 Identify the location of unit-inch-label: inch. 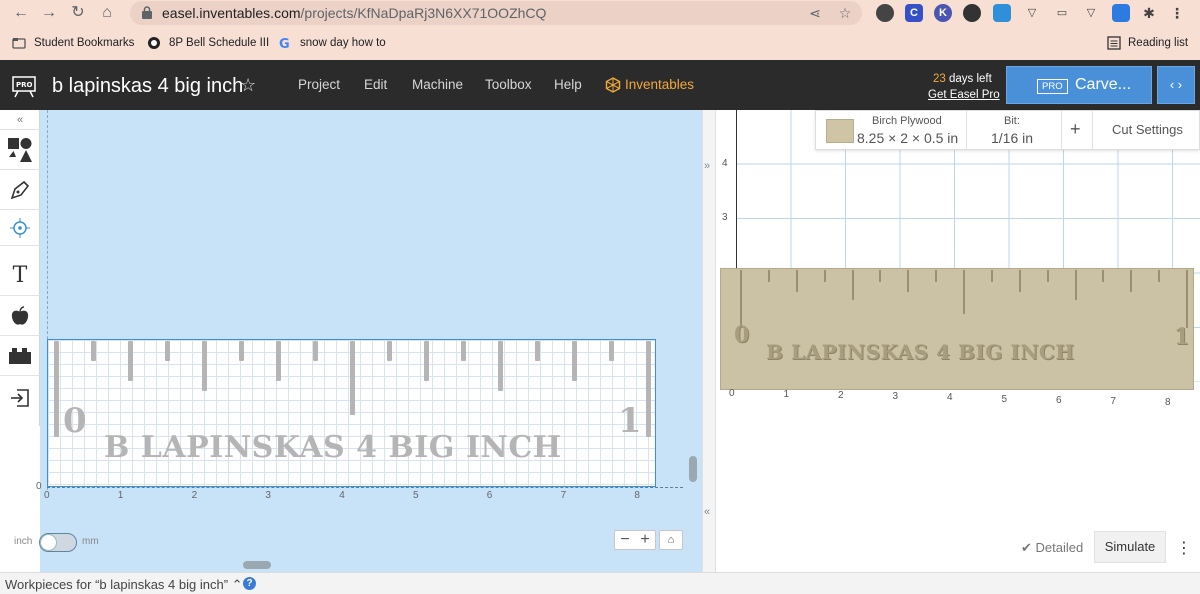
(23, 541).